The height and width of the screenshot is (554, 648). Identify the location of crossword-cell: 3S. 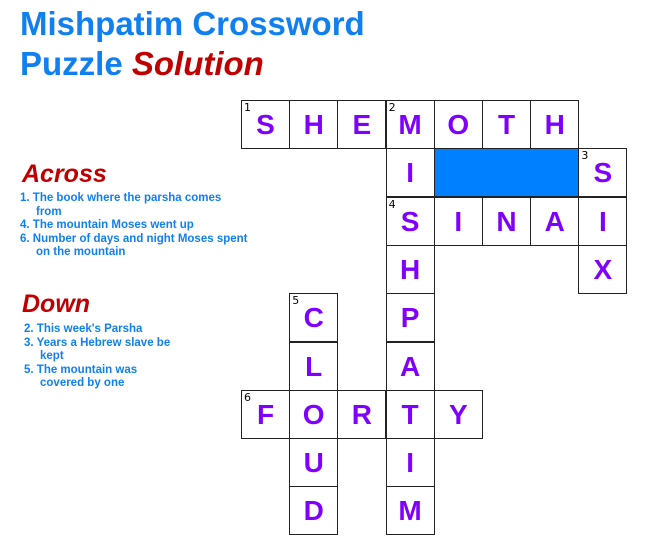
(603, 173).